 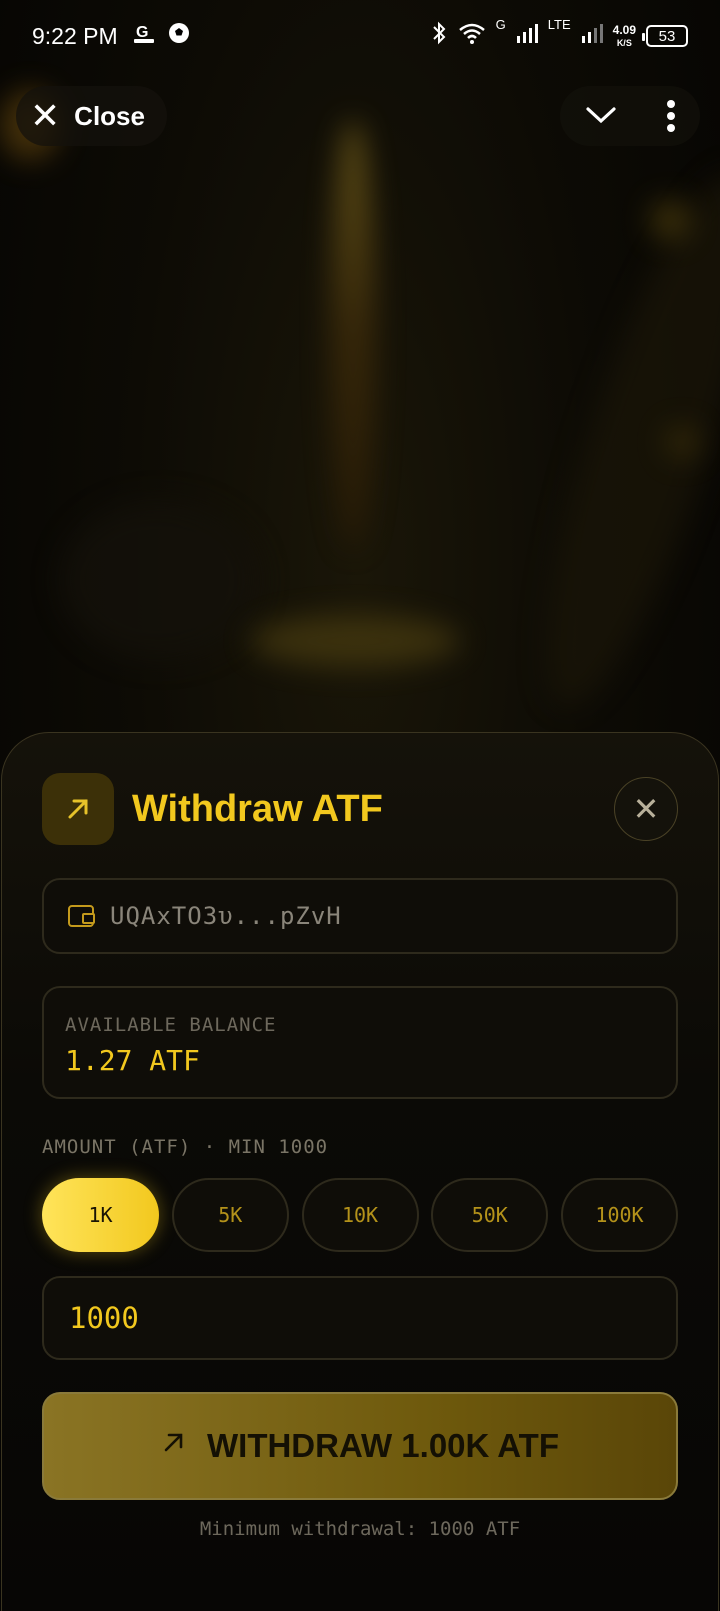 I want to click on preset-10k-button: 10K, so click(x=360, y=1215).